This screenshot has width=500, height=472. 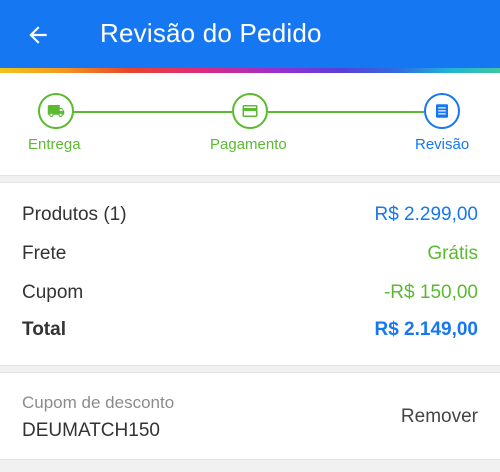 I want to click on summary-row-coupon: Cupom -R$ 150,00, so click(x=250, y=293).